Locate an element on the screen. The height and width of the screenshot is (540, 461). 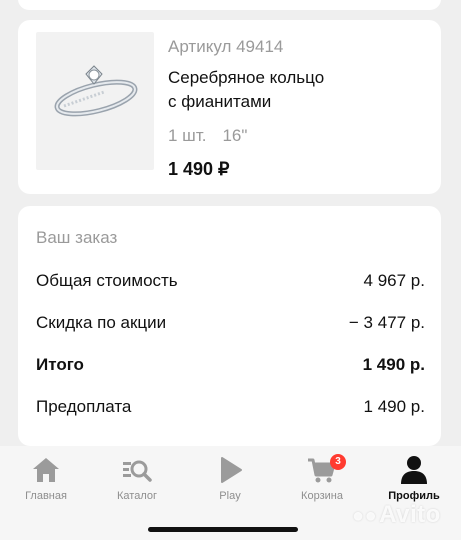
product-title: Серебряное кольцо с фианитами is located at coordinates (293, 90).